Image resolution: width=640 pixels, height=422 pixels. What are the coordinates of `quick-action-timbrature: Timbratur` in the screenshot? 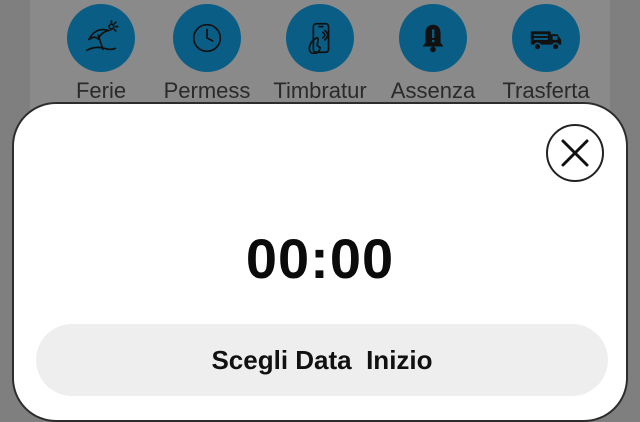 It's located at (320, 54).